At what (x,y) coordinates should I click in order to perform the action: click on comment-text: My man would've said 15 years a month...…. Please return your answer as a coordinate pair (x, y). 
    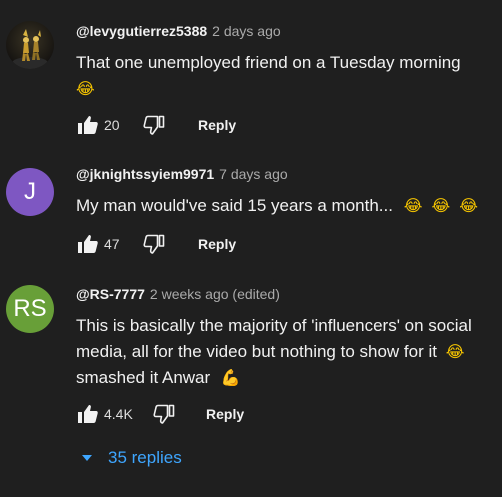
    Looking at the image, I should click on (284, 206).